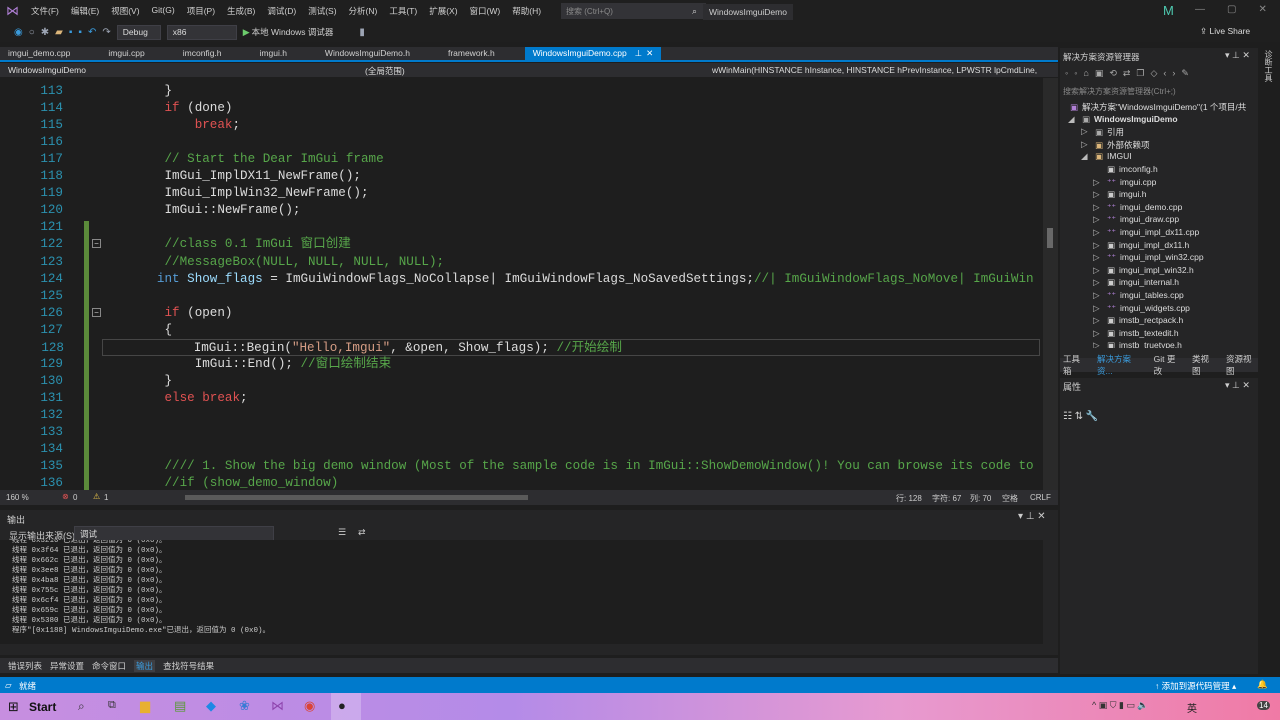 The height and width of the screenshot is (720, 1280). What do you see at coordinates (126, 53) in the screenshot?
I see `tab-imgui-cpp: imgui.cpp` at bounding box center [126, 53].